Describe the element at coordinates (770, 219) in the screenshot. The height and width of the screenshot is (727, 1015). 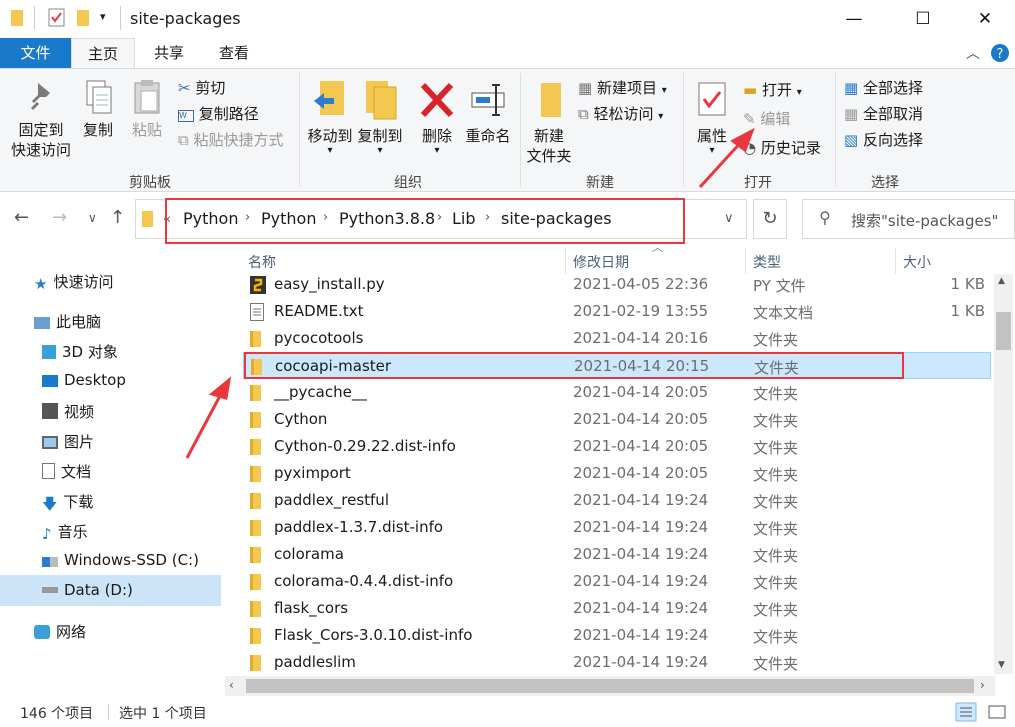
I see `refresh-button: ↻` at that location.